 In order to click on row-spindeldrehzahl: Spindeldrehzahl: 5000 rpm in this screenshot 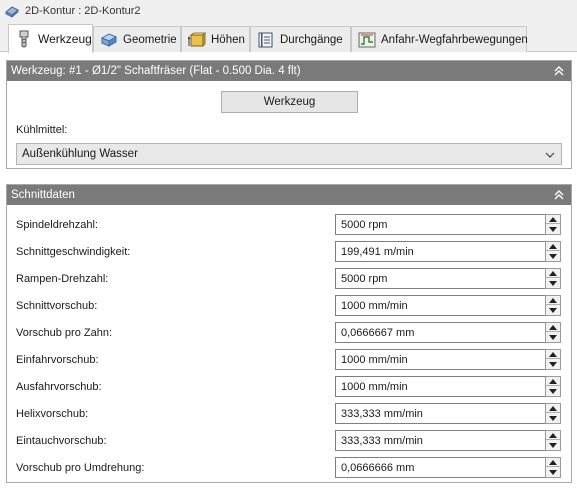, I will do `click(289, 225)`.